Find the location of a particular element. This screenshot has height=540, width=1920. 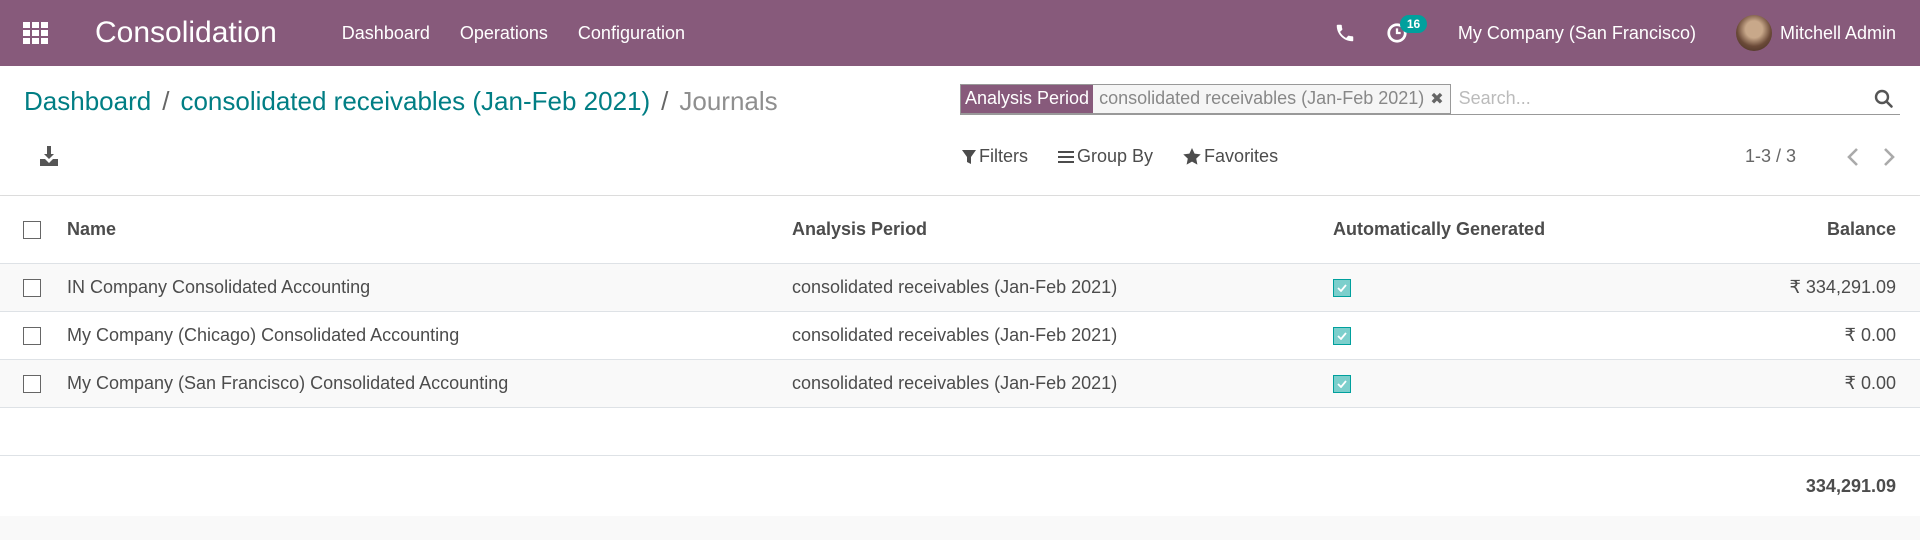

chevron-left-icon is located at coordinates (1853, 157).